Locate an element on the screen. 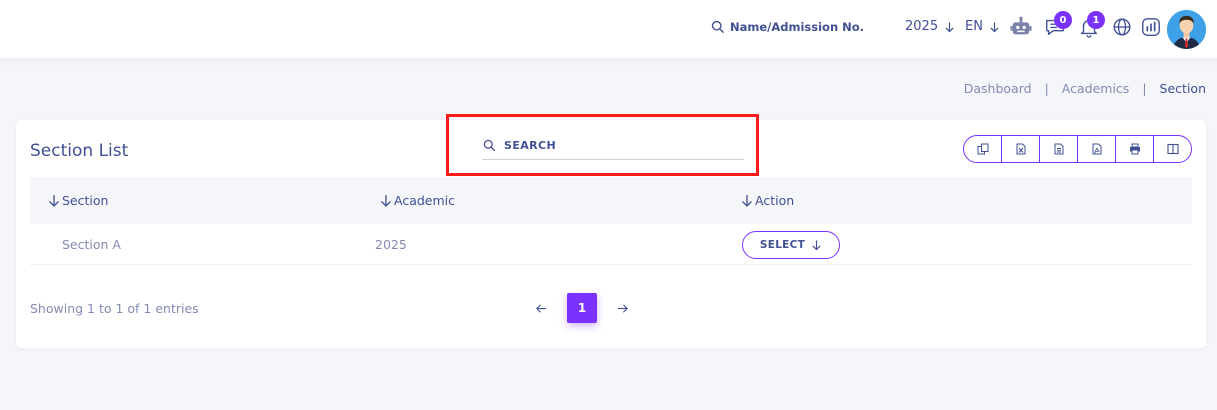  excel-button is located at coordinates (1021, 149).